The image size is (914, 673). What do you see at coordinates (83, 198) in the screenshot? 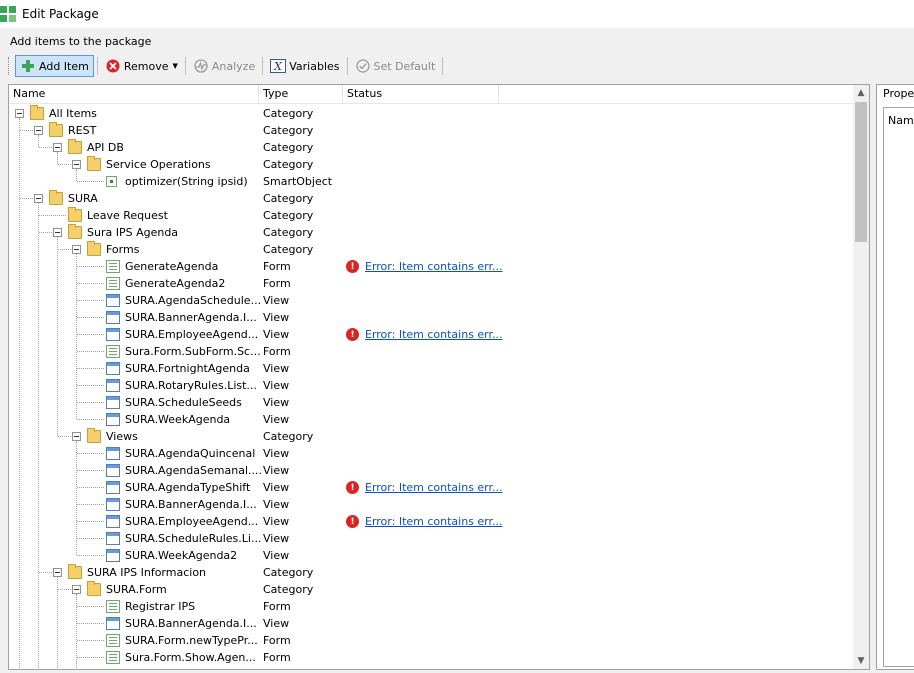
I see `tree-node-label: SURA` at bounding box center [83, 198].